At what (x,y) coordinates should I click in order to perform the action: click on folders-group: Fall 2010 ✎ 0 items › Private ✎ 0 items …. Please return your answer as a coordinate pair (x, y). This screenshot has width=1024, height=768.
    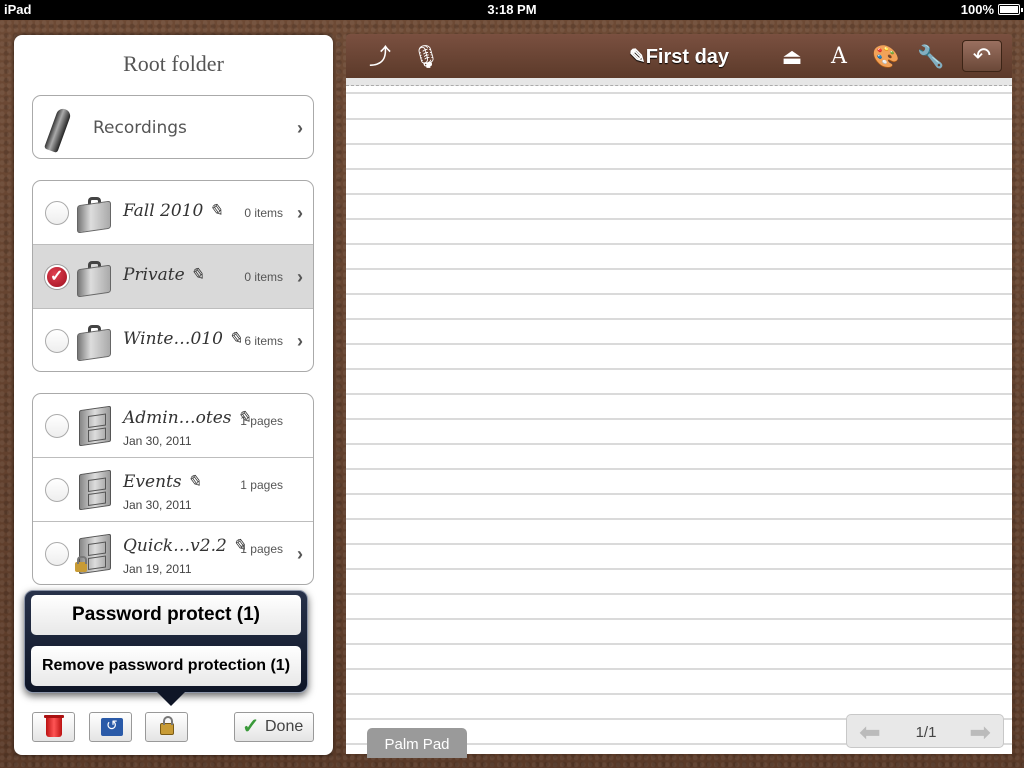
    Looking at the image, I should click on (173, 276).